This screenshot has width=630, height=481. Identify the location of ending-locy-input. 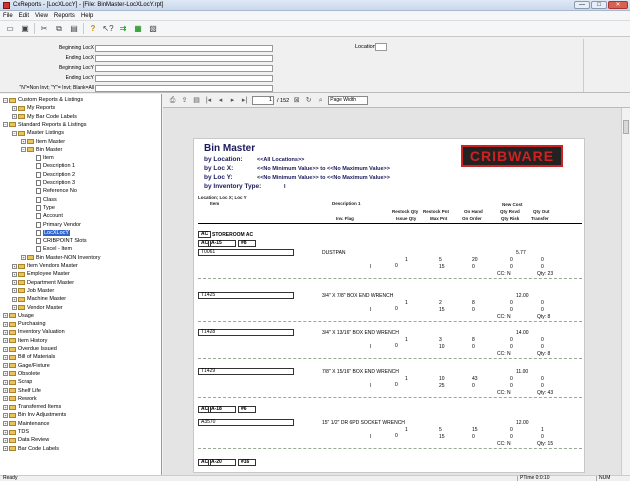
(184, 78).